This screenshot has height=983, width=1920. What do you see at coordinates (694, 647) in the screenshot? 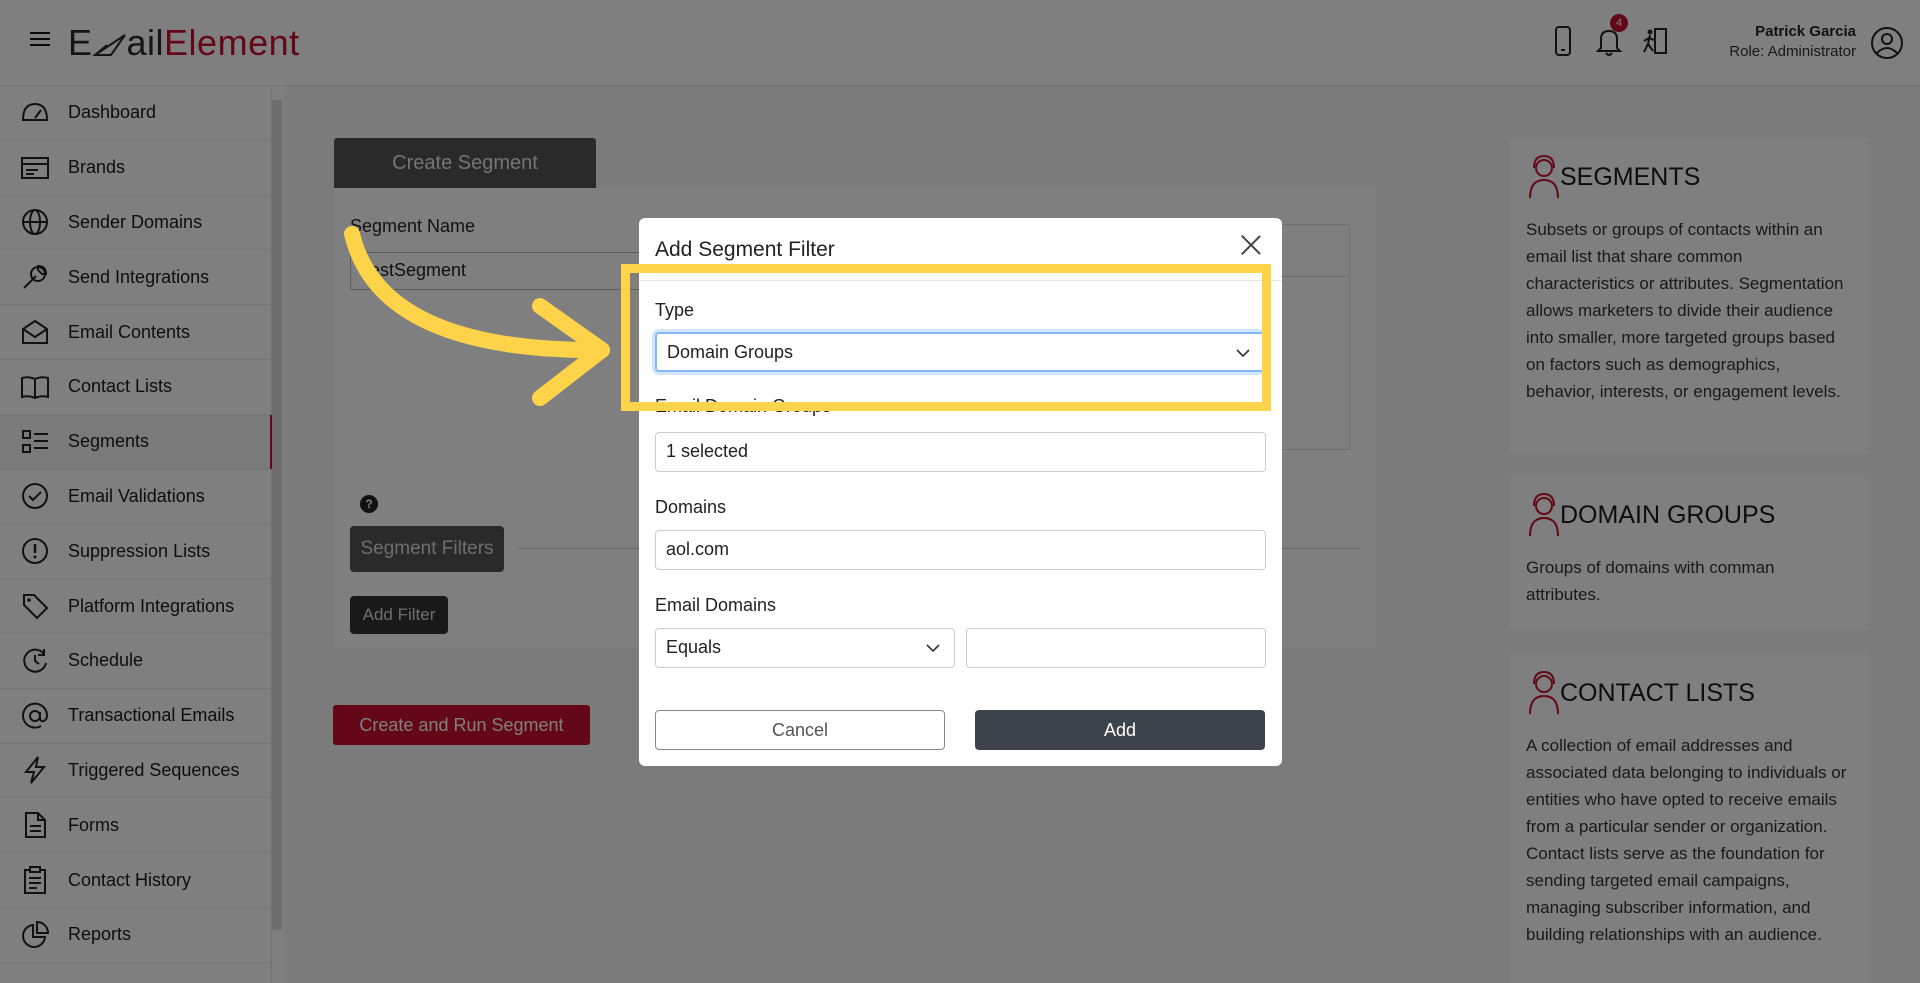
I see `operator-value: Equals` at bounding box center [694, 647].